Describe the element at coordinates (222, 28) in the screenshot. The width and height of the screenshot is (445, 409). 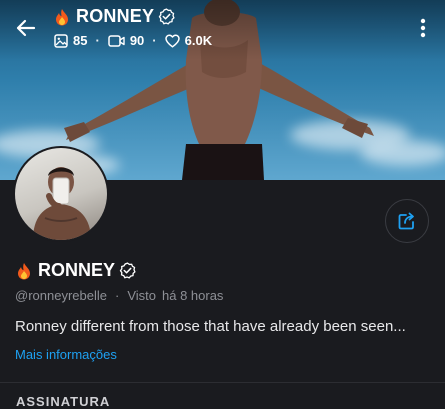
I see `top-bar: RONNEY 85 · 90 · 6.0K` at that location.